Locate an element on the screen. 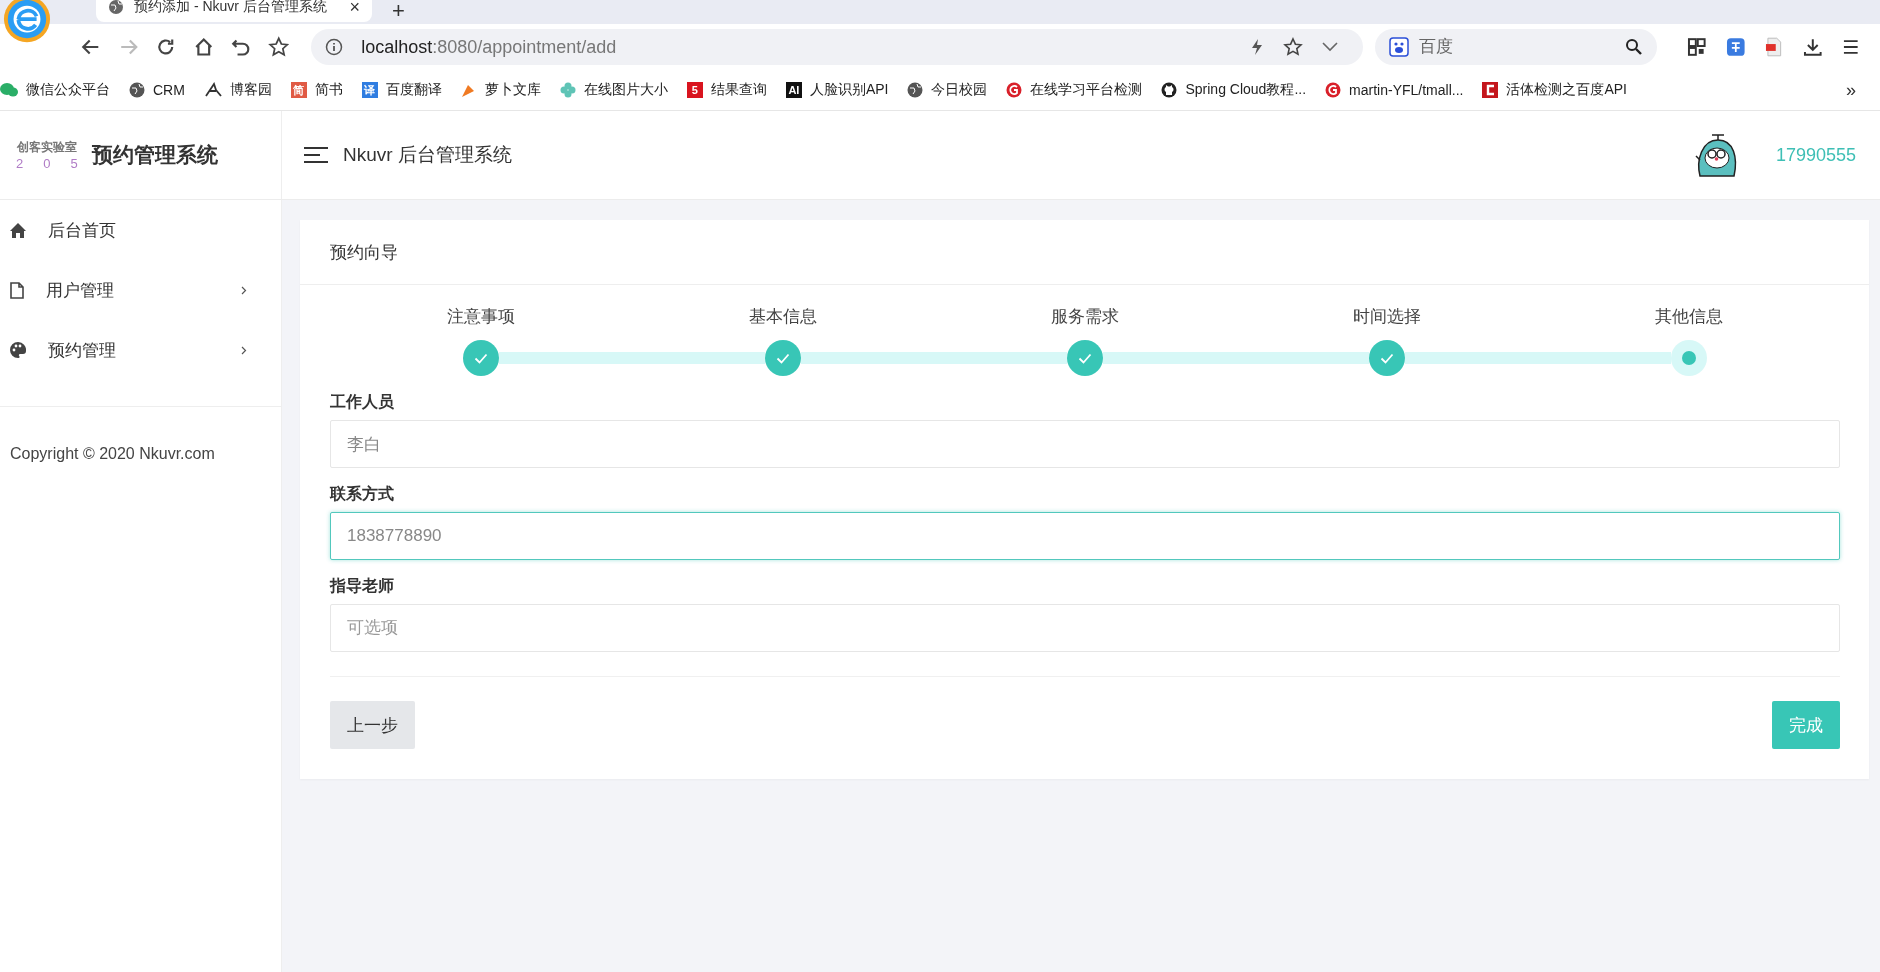 The image size is (1880, 972). text-input-field: 可选项 is located at coordinates (1085, 628).